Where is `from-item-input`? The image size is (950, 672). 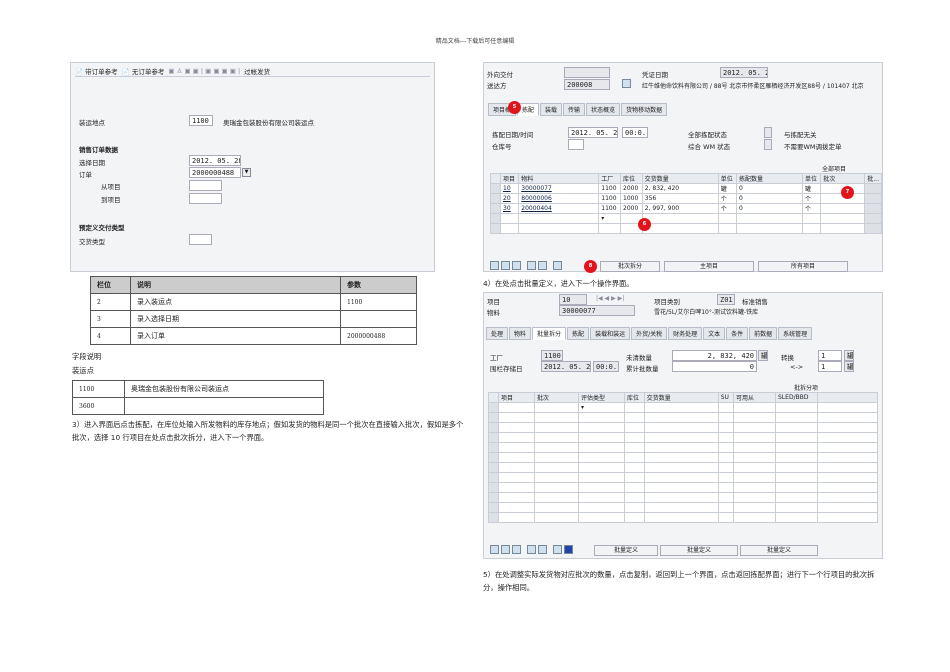 from-item-input is located at coordinates (205, 185).